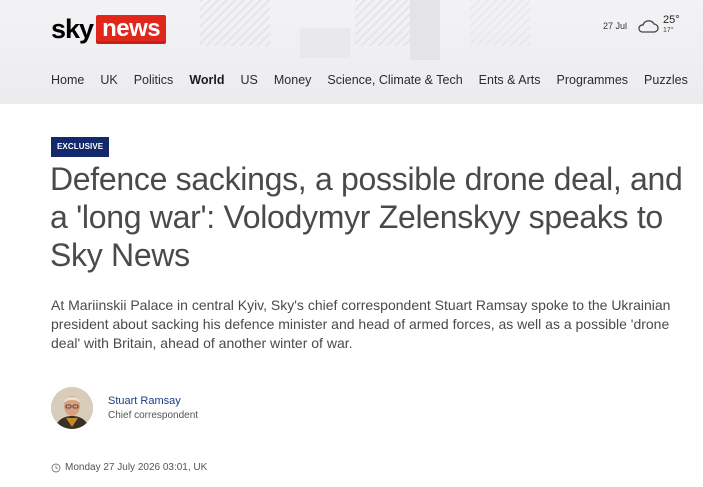 This screenshot has height=487, width=703. I want to click on sky-news-logo: sky news, so click(109, 29).